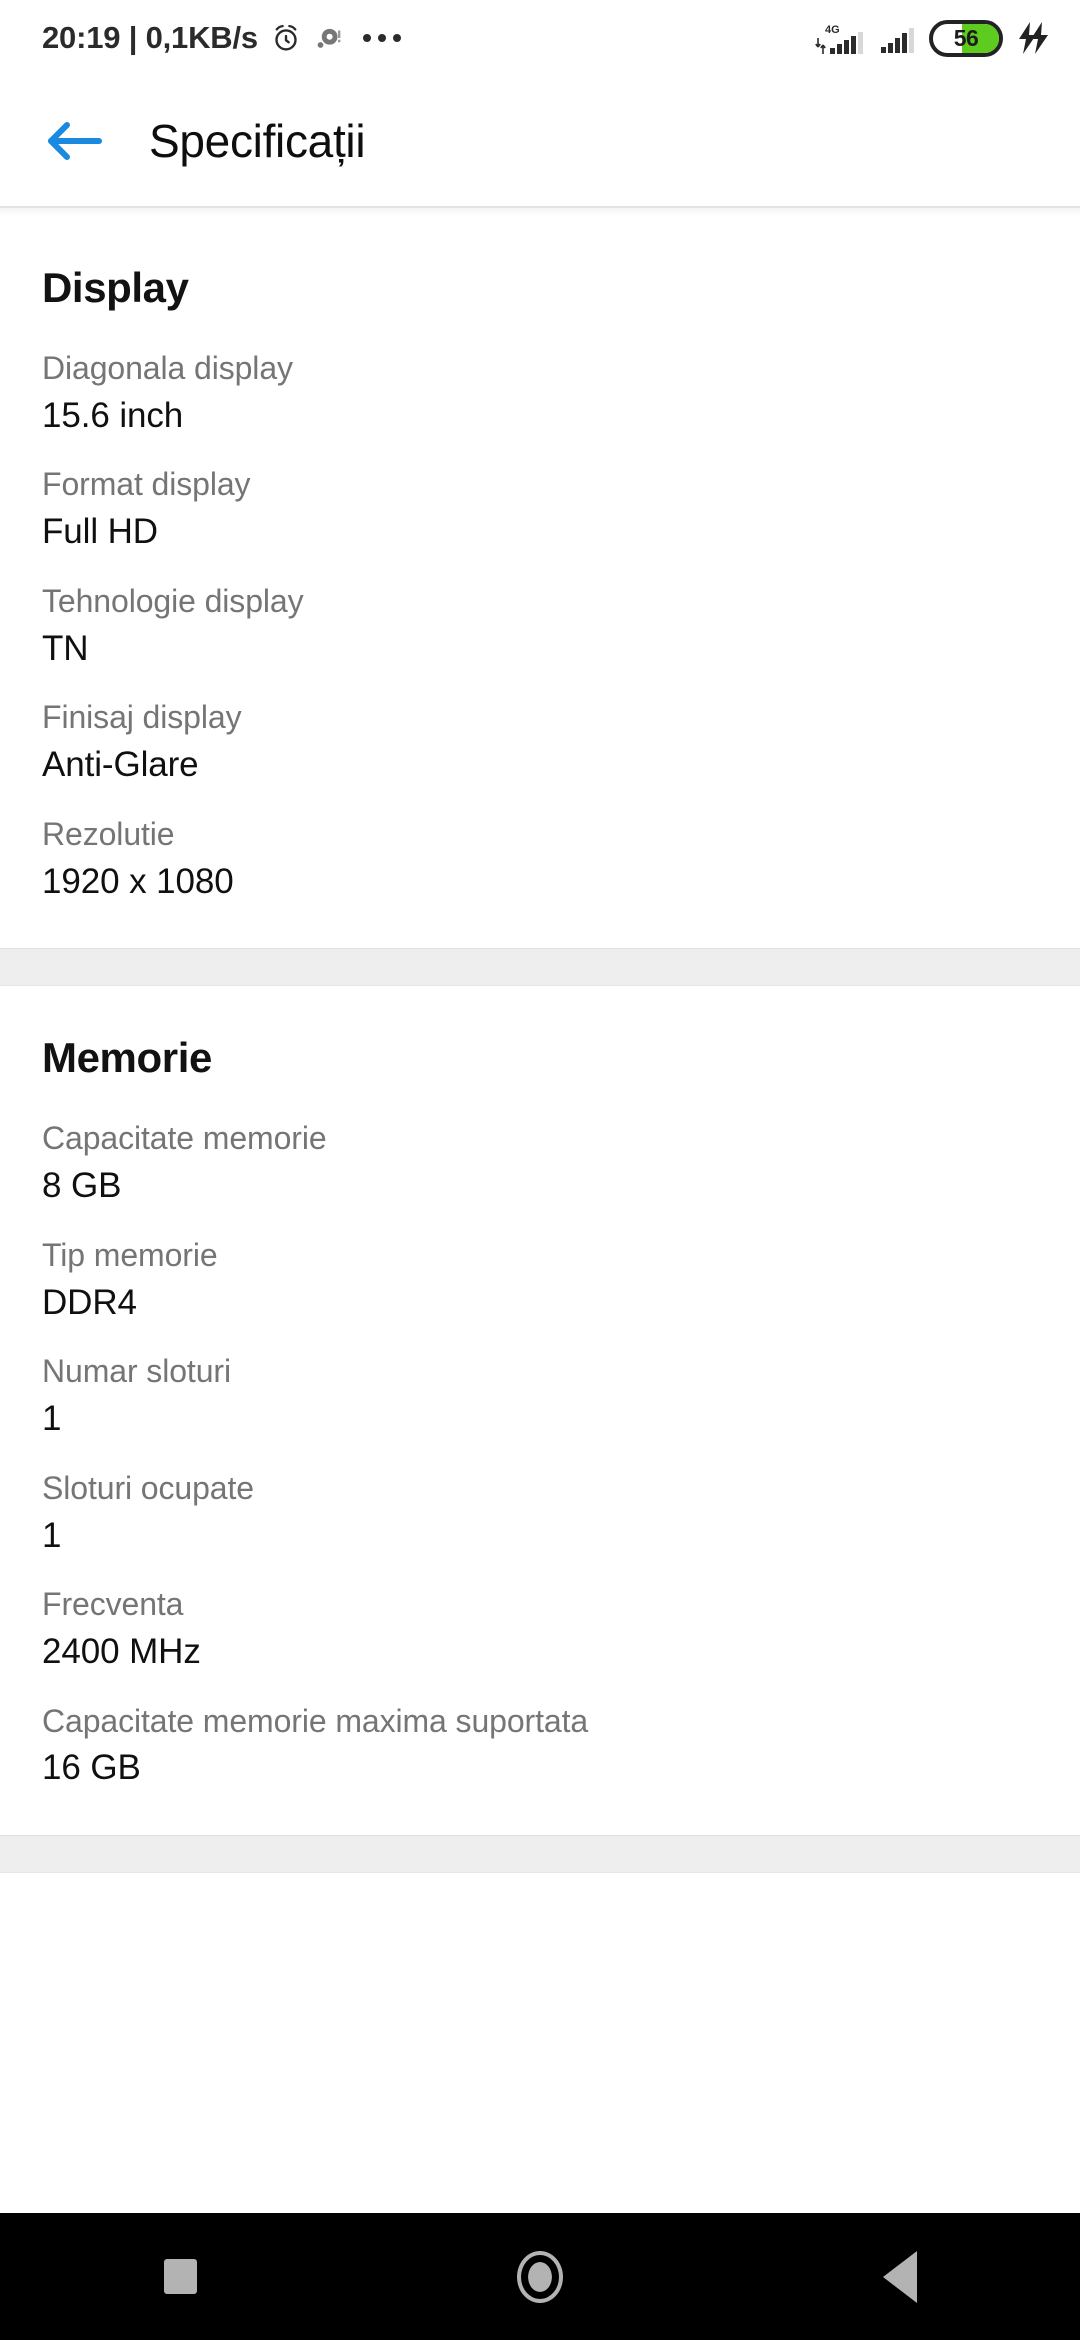  I want to click on spec-value: 1920 x 1080, so click(138, 881).